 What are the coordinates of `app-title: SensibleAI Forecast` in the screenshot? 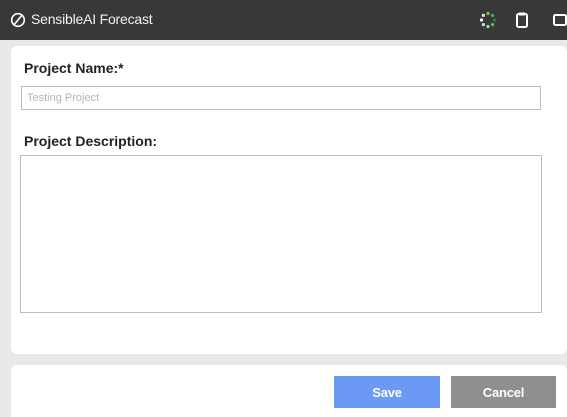 It's located at (92, 19).